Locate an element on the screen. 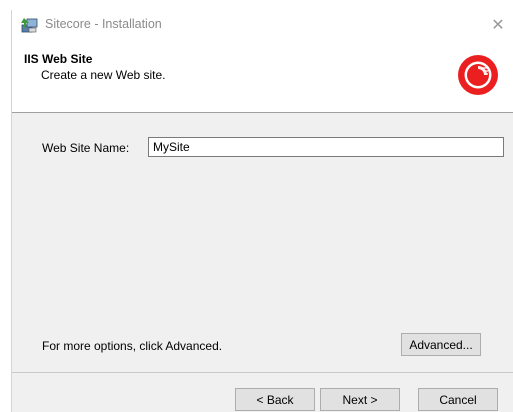  back-button: < Back is located at coordinates (275, 399).